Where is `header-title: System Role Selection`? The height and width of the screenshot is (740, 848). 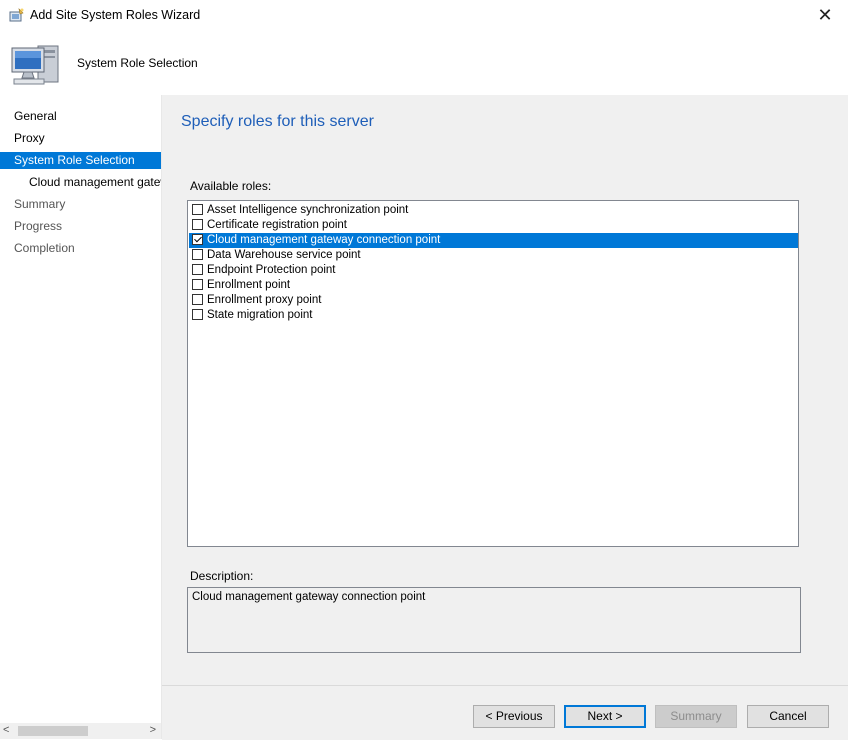
header-title: System Role Selection is located at coordinates (137, 63).